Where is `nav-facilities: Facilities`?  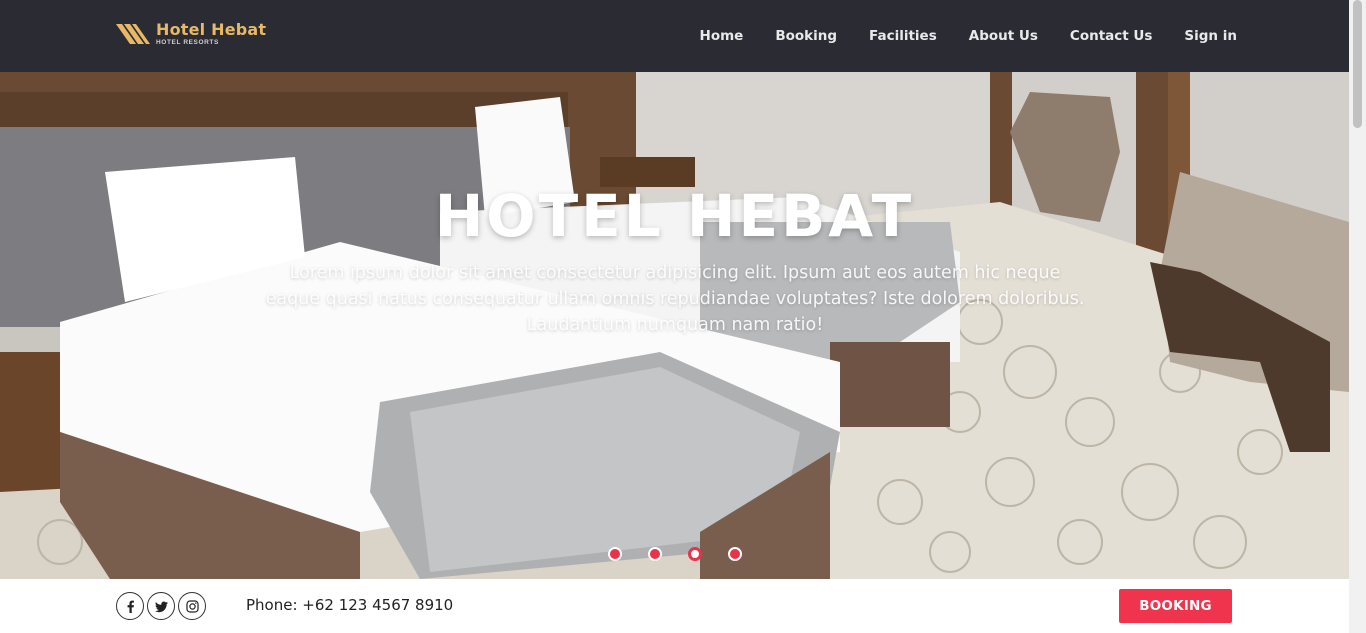 nav-facilities: Facilities is located at coordinates (903, 36).